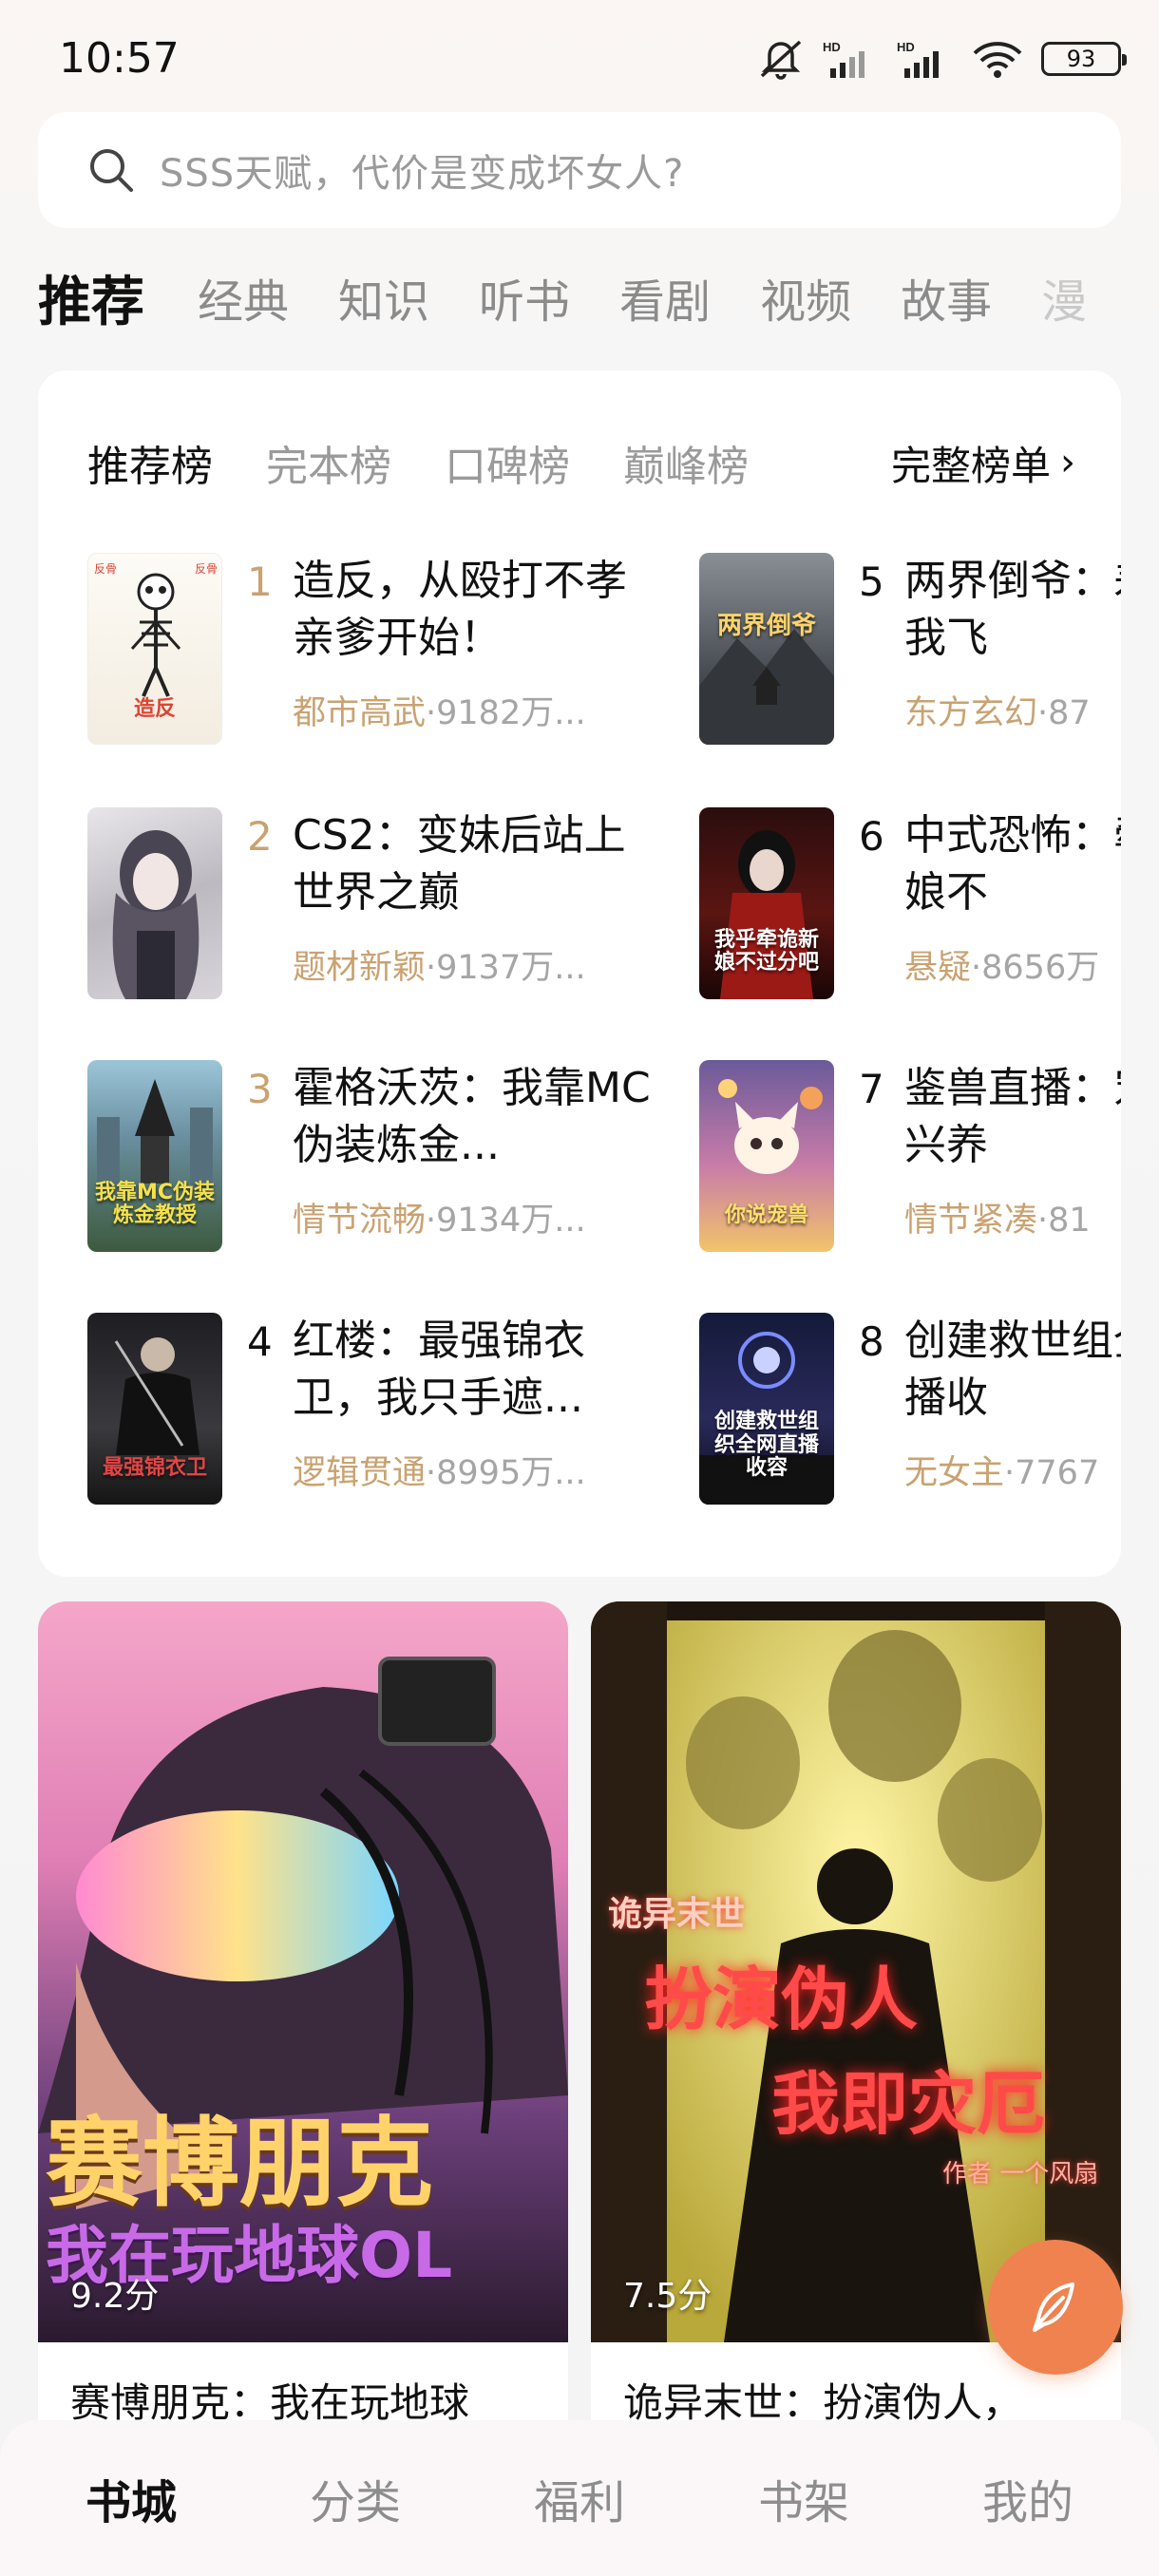 This screenshot has width=1159, height=2576. What do you see at coordinates (155, 1203) in the screenshot?
I see `cover-title-3: 我靠MC伪装炼金教授` at bounding box center [155, 1203].